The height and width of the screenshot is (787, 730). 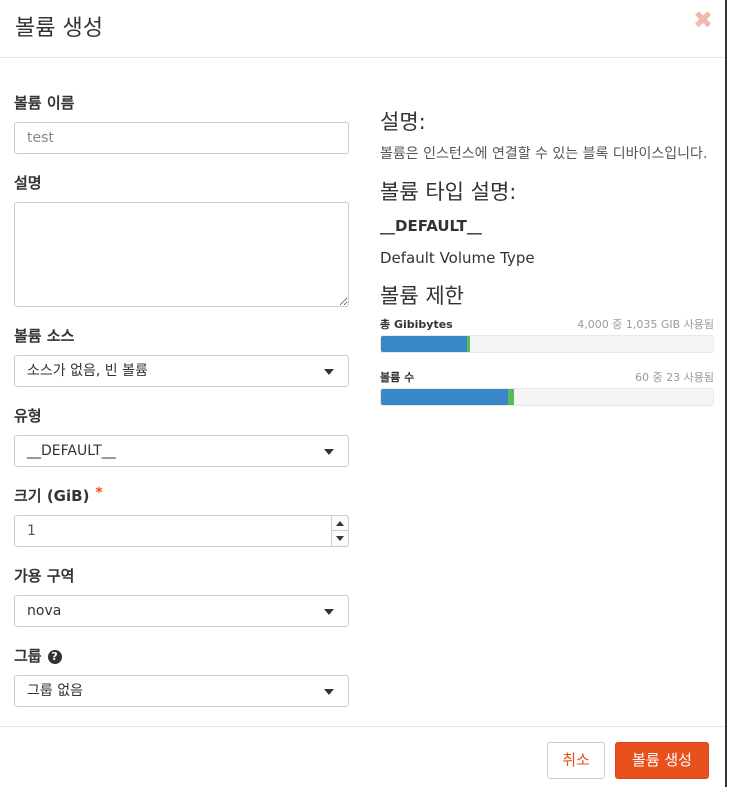 I want to click on size-label-text: 크기 (GiB), so click(x=52, y=496).